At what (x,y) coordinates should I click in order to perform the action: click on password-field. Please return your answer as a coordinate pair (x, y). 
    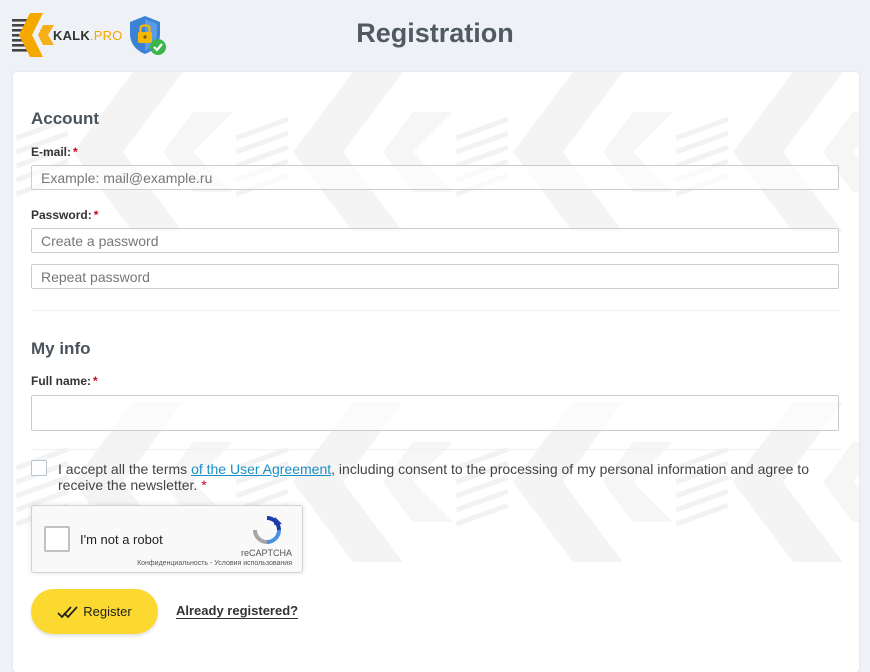
    Looking at the image, I should click on (435, 240).